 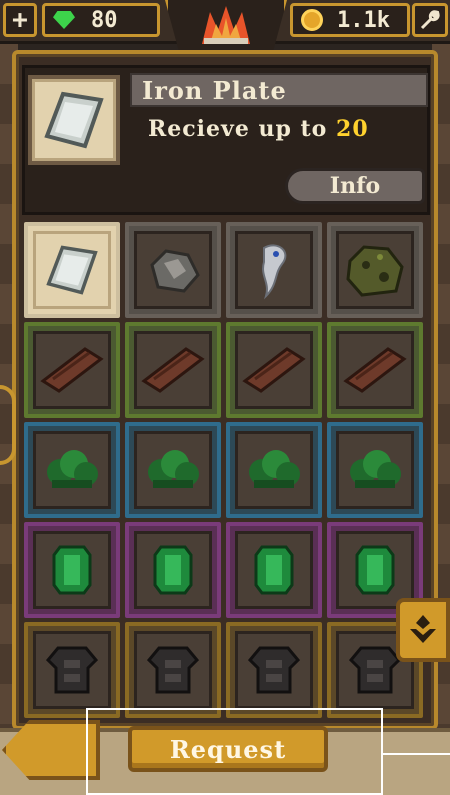 I want to click on top-bar: + 80 1.1k, so click(x=225, y=27).